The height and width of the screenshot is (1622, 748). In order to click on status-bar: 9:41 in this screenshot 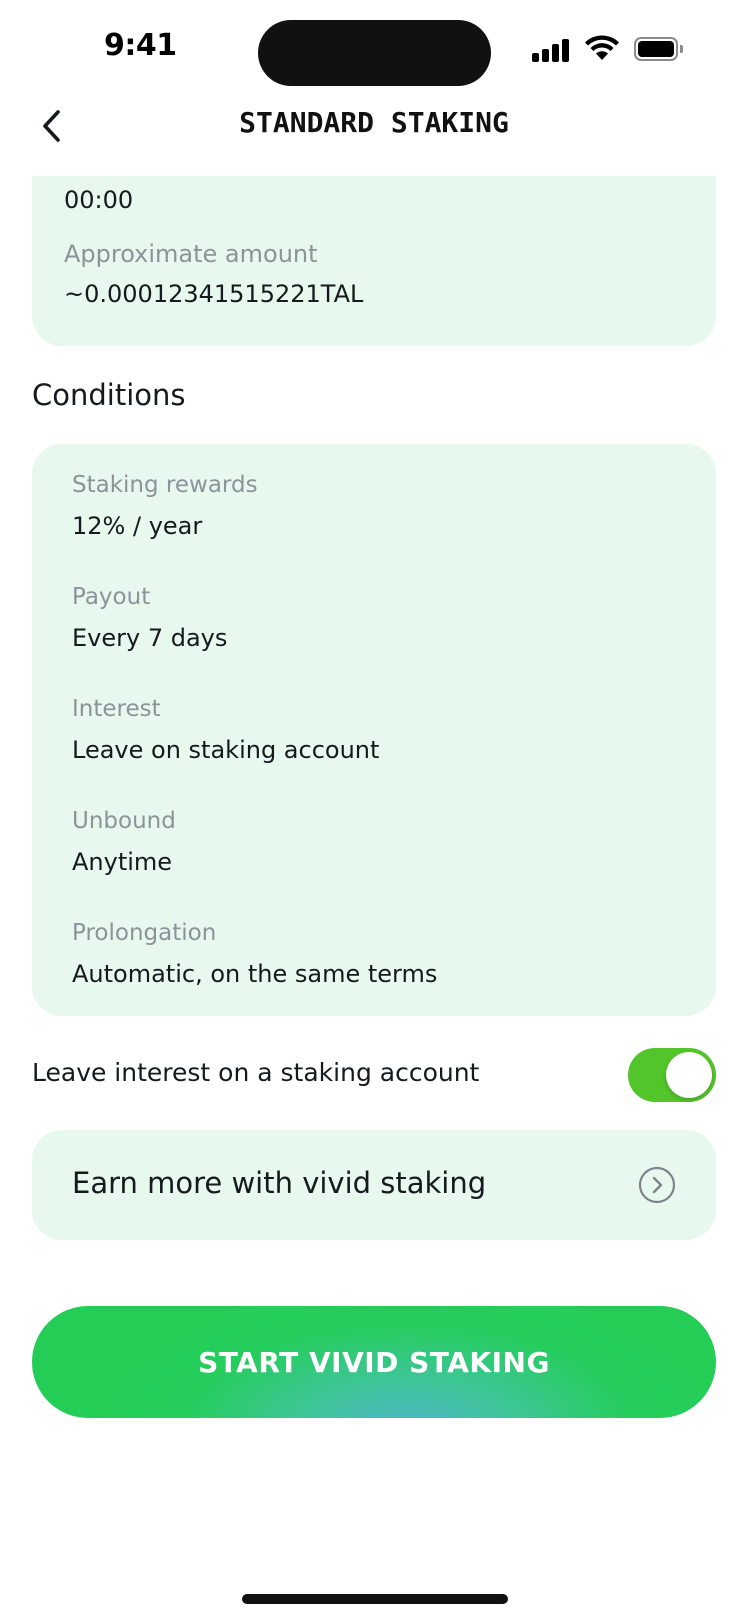, I will do `click(374, 50)`.